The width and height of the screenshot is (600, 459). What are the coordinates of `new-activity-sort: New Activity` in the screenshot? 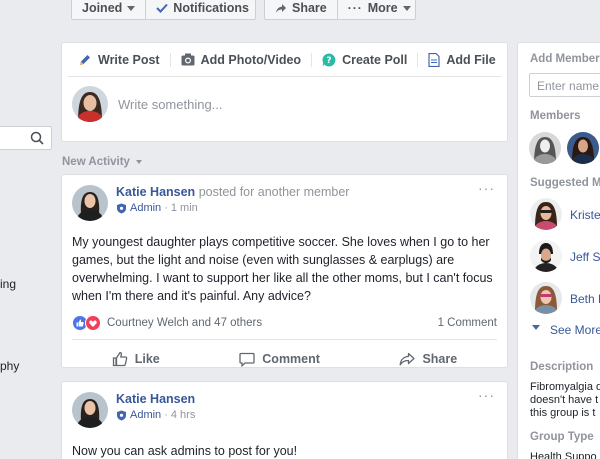 It's located at (102, 162).